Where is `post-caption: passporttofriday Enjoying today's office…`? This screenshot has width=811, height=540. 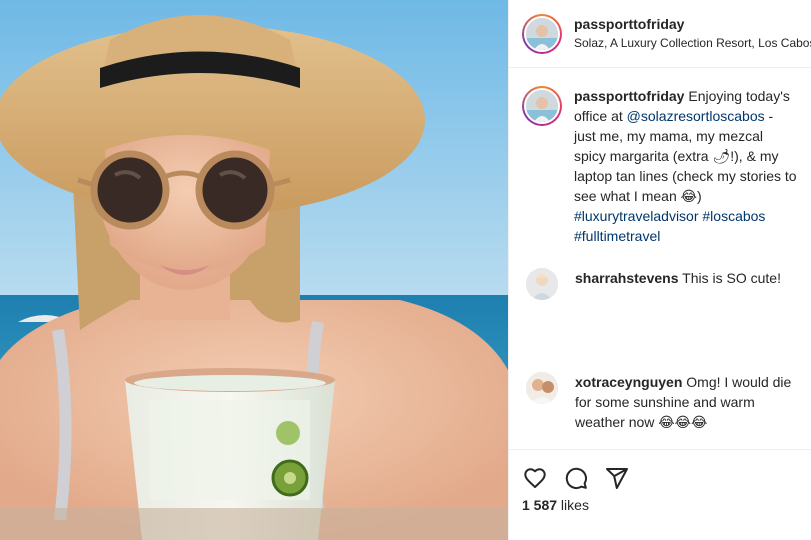
post-caption: passporttofriday Enjoying today's office… is located at coordinates (685, 166).